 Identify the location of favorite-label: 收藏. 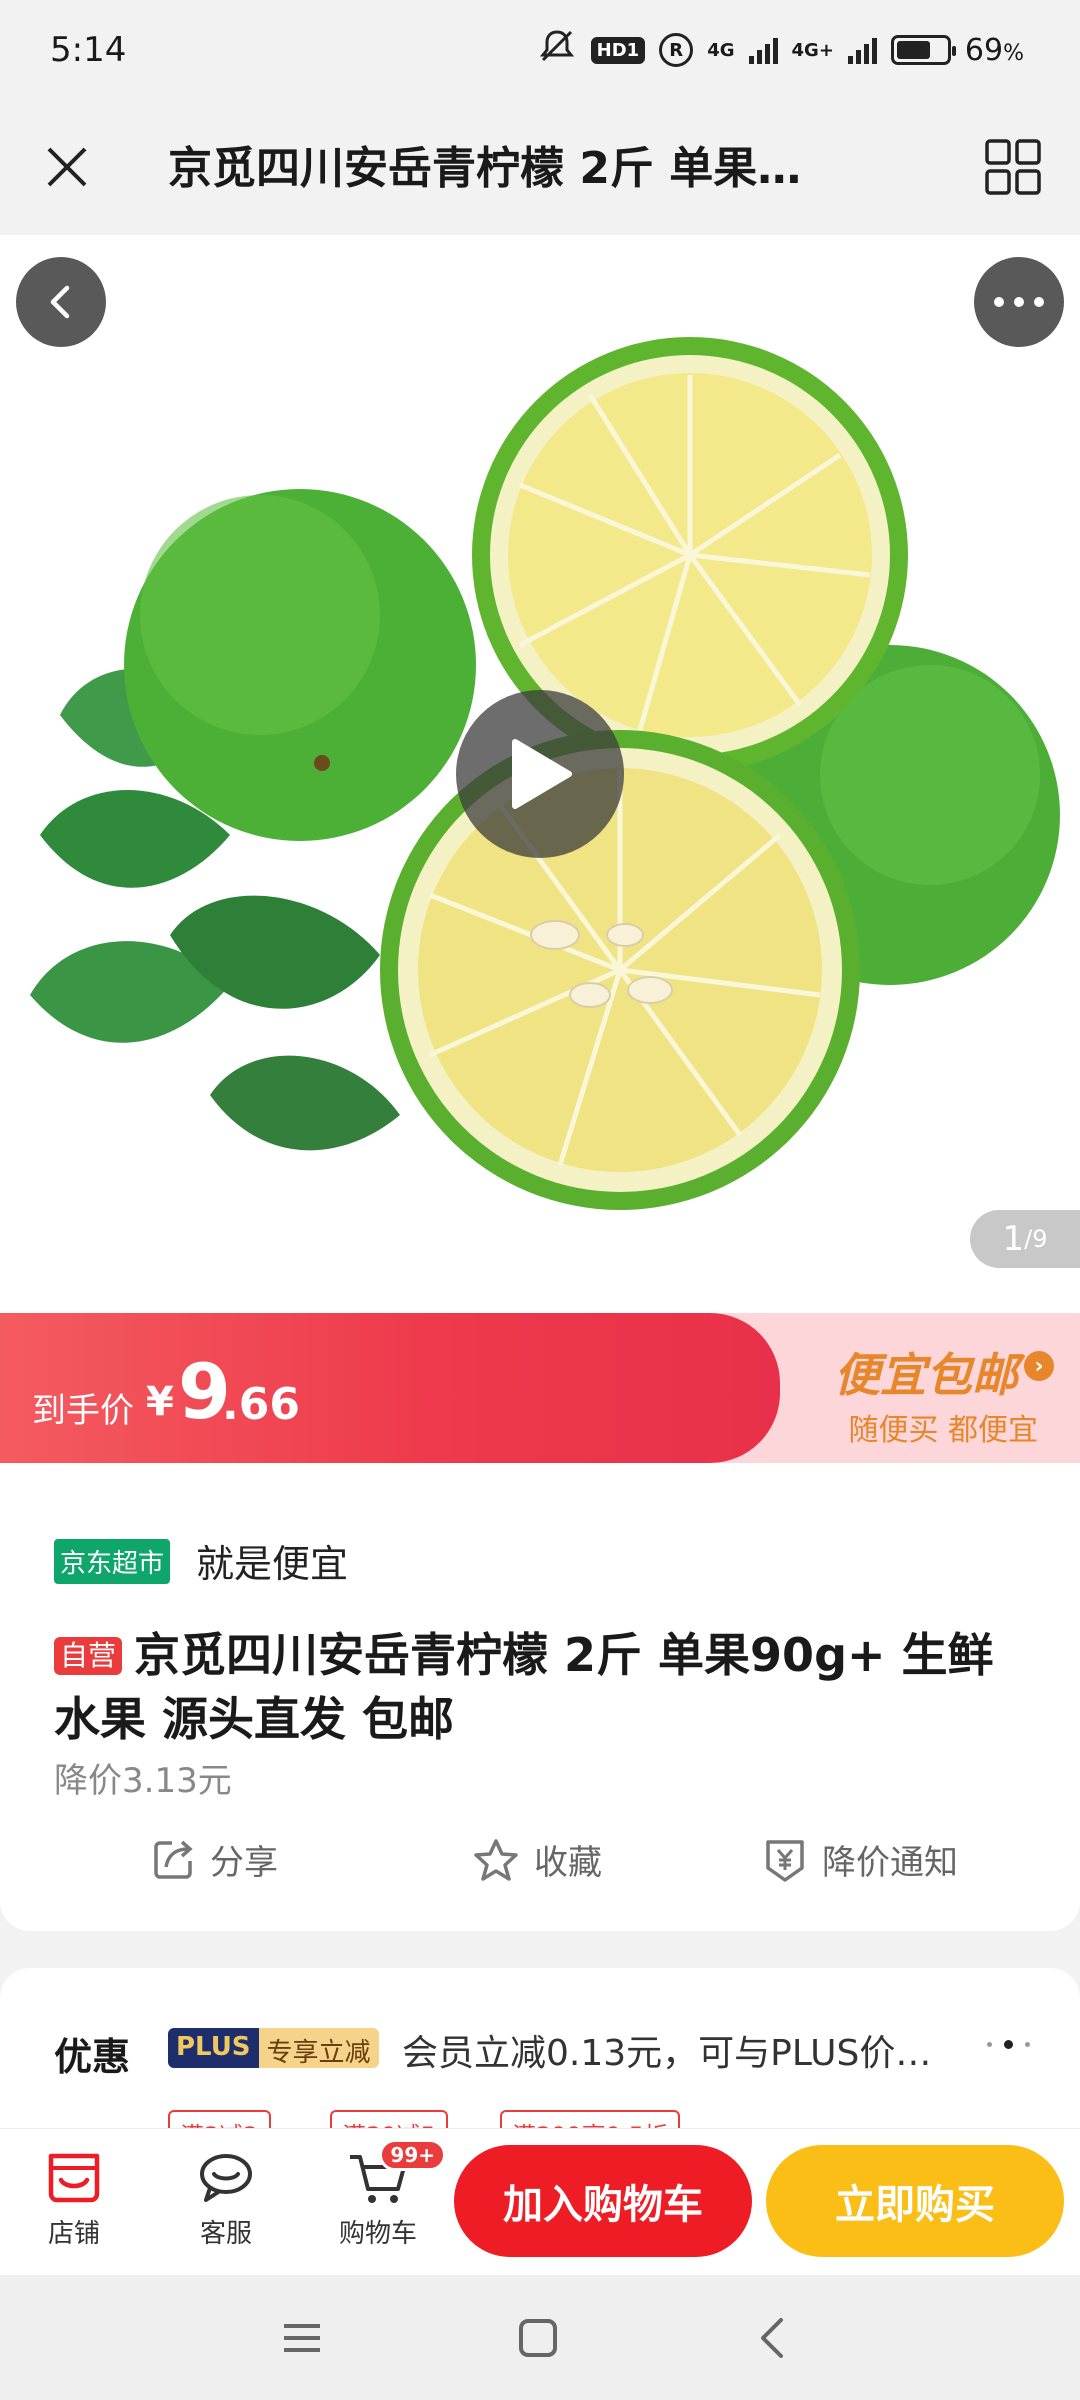
(568, 1863).